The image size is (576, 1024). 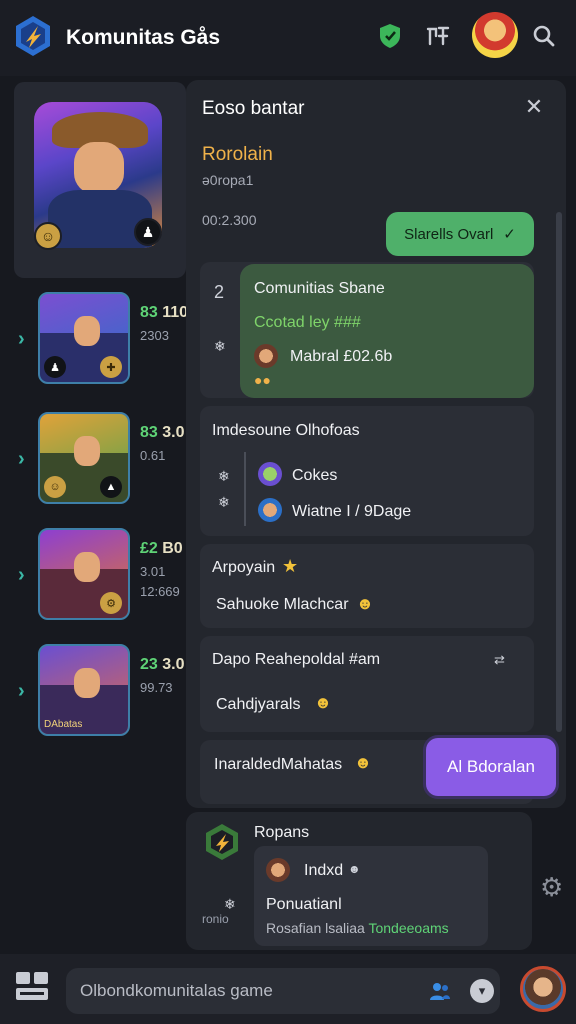 I want to click on list-thumb: ♟ ✚, so click(x=84, y=338).